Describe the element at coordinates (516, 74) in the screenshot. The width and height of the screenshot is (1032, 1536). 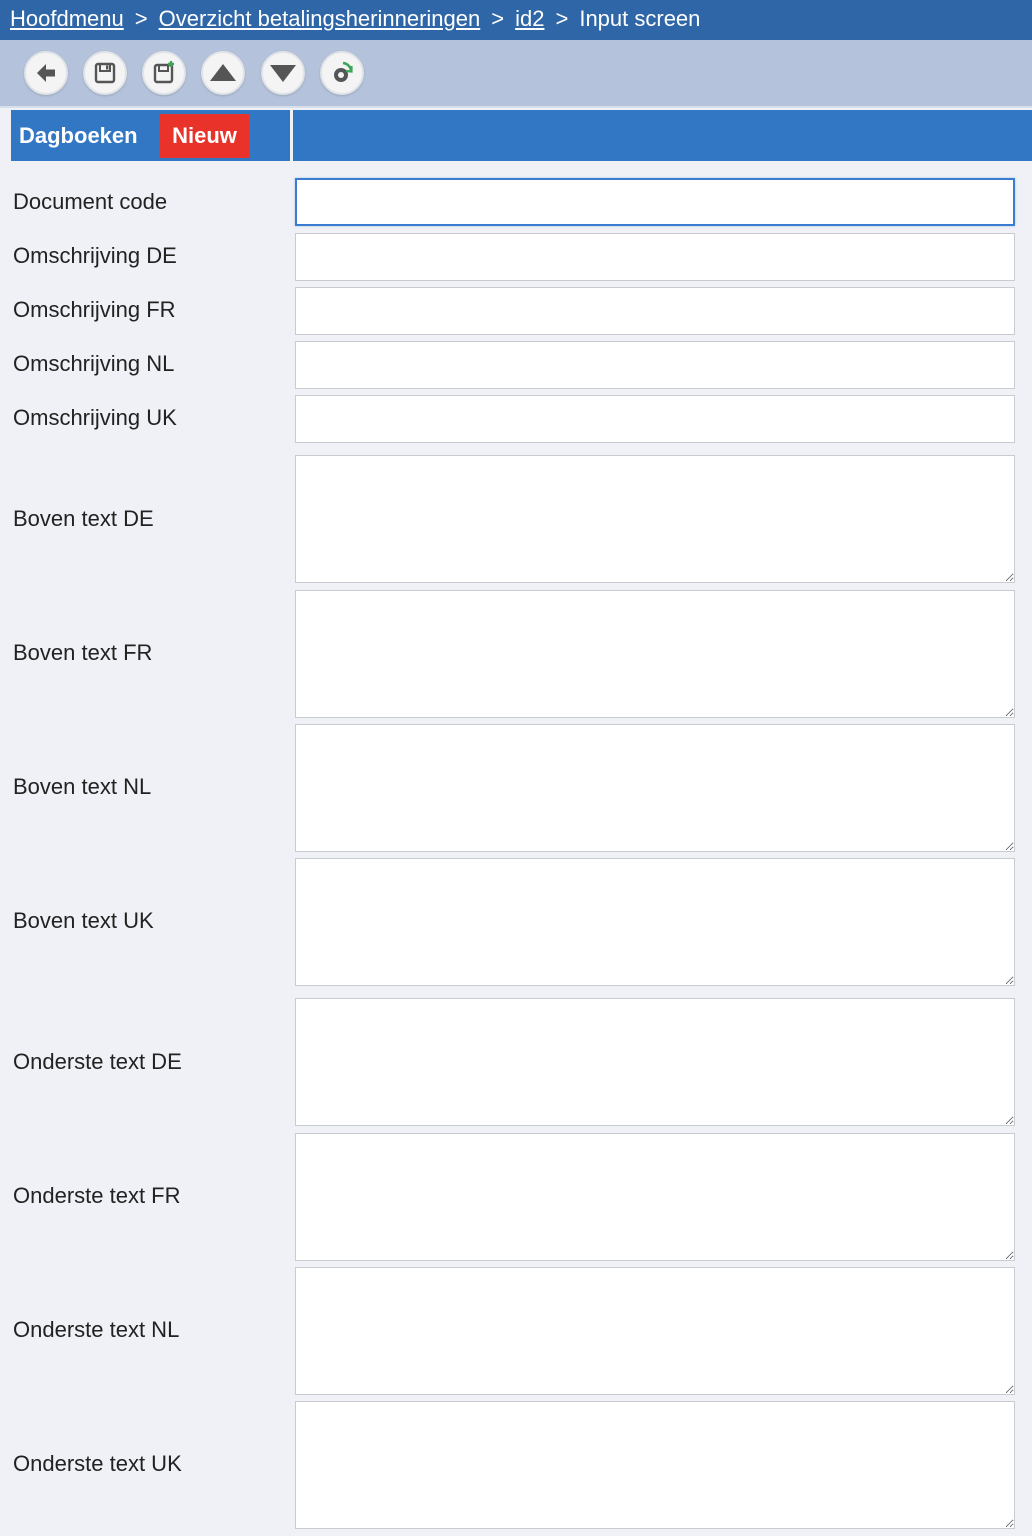
I see `toolbar` at that location.